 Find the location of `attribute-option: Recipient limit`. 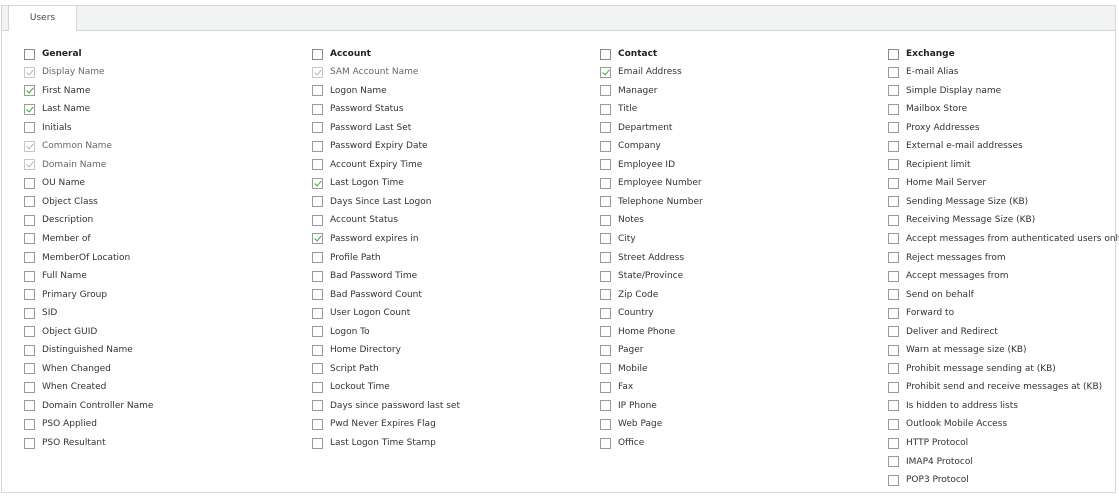

attribute-option: Recipient limit is located at coordinates (929, 165).